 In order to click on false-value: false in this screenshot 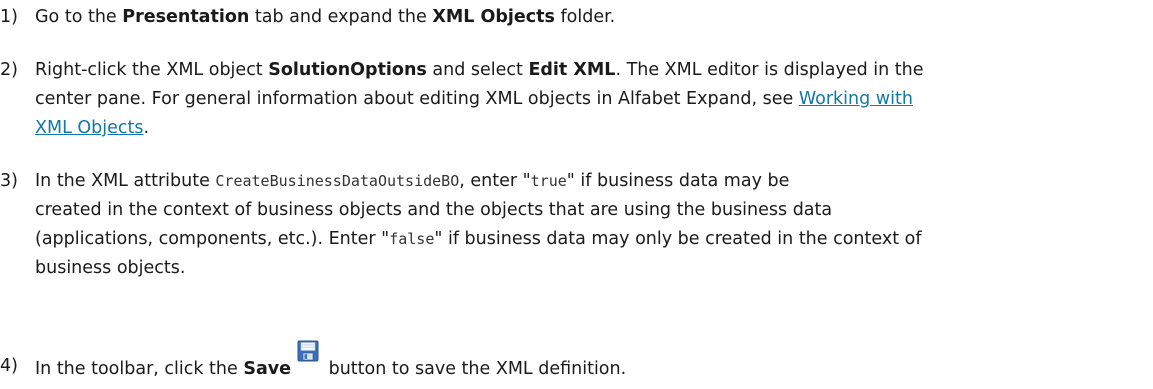, I will do `click(412, 239)`.